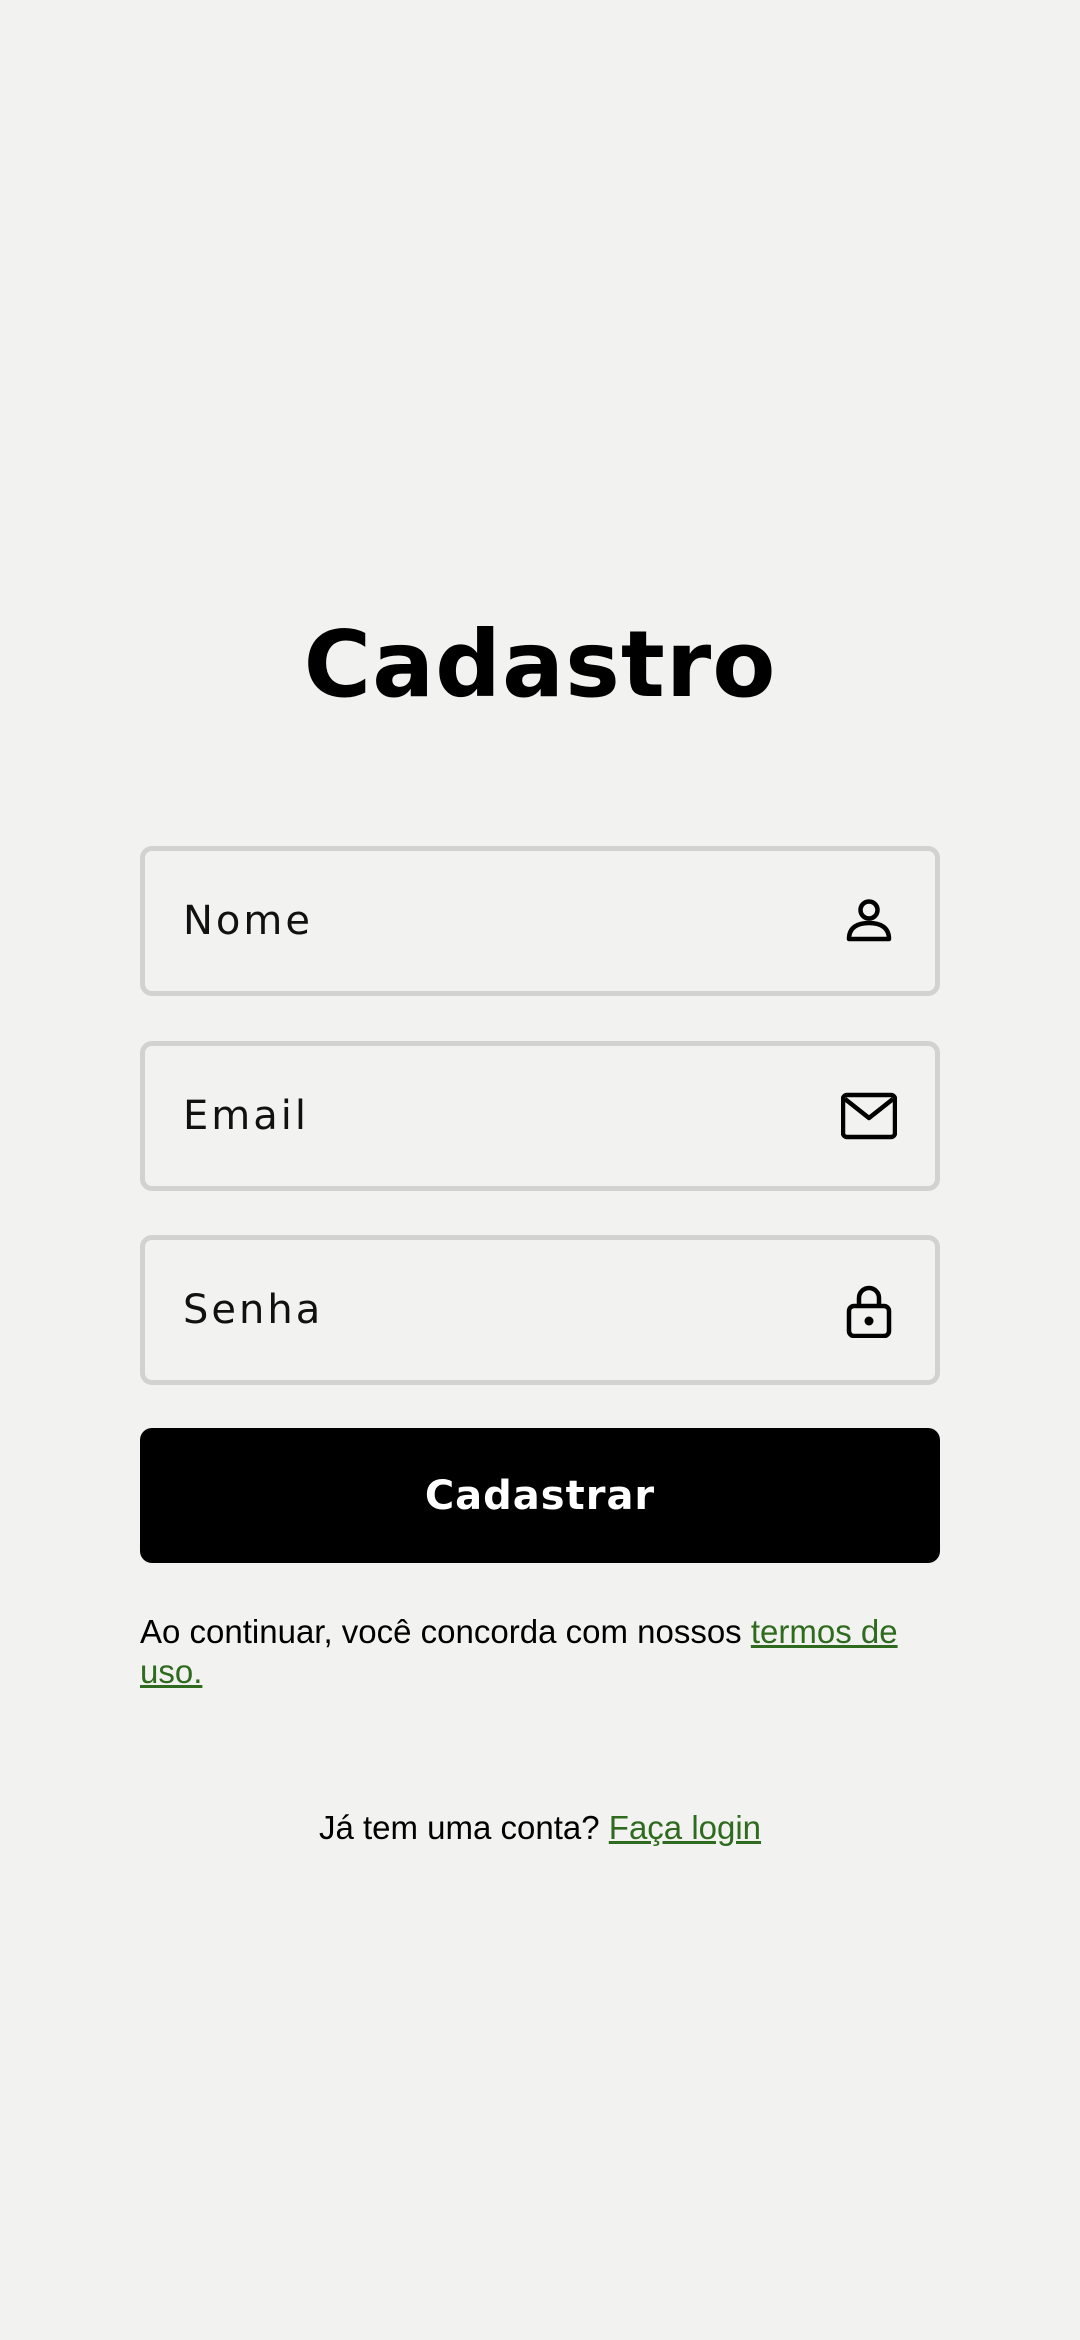  I want to click on name-field, so click(540, 921).